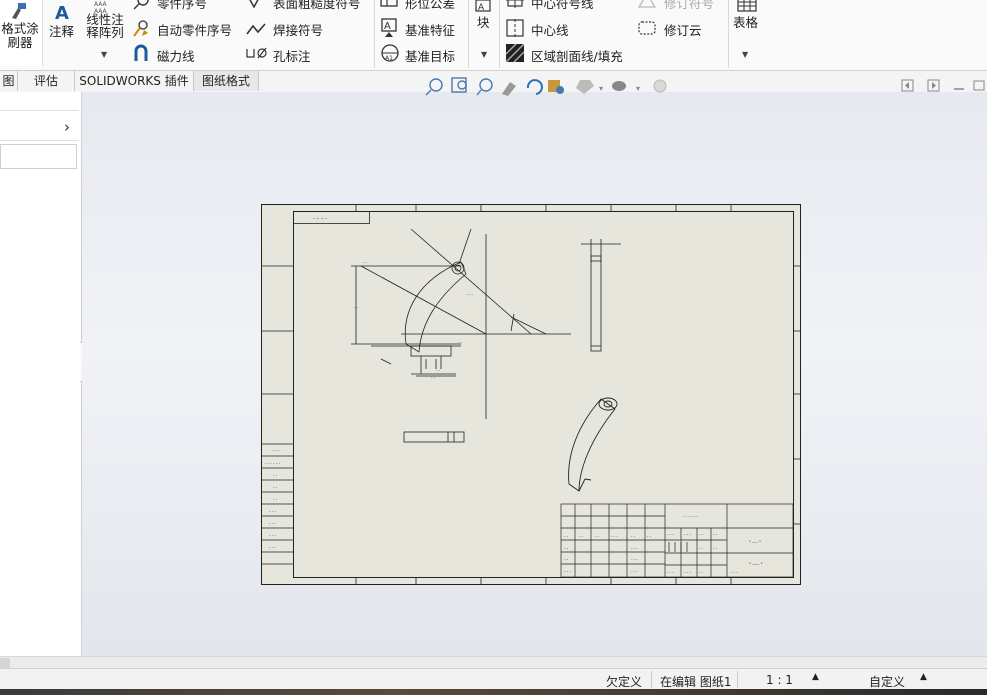 The height and width of the screenshot is (695, 987). Describe the element at coordinates (134, 81) in the screenshot. I see `tab-solidworks-addins: SOLIDWORKS 插件` at that location.